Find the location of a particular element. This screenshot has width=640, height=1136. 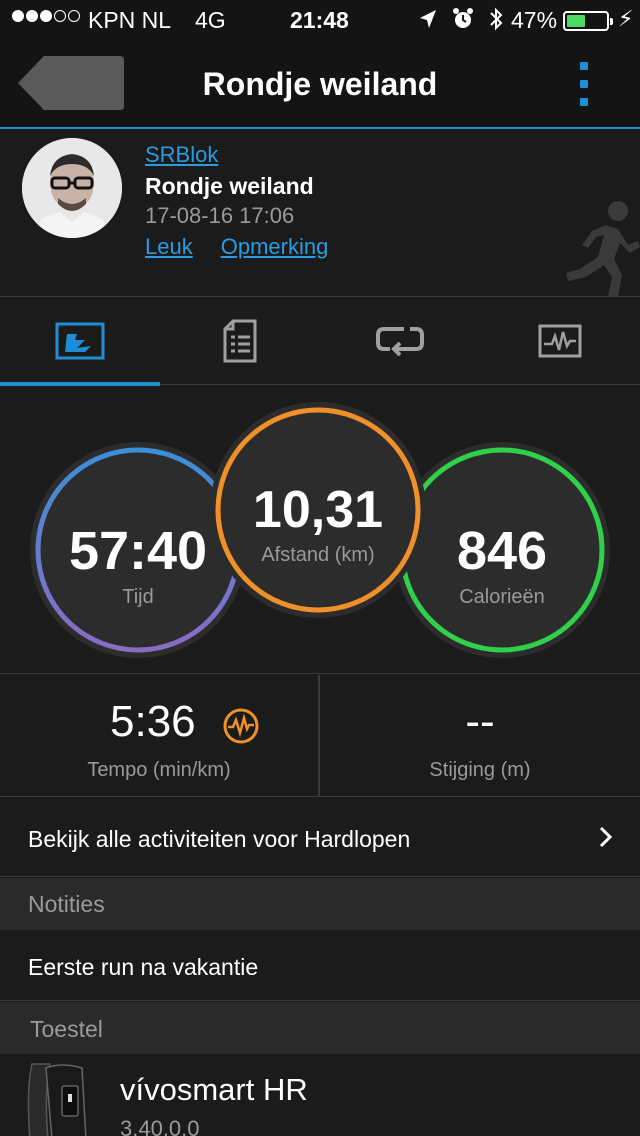

tab-overview is located at coordinates (80, 341).